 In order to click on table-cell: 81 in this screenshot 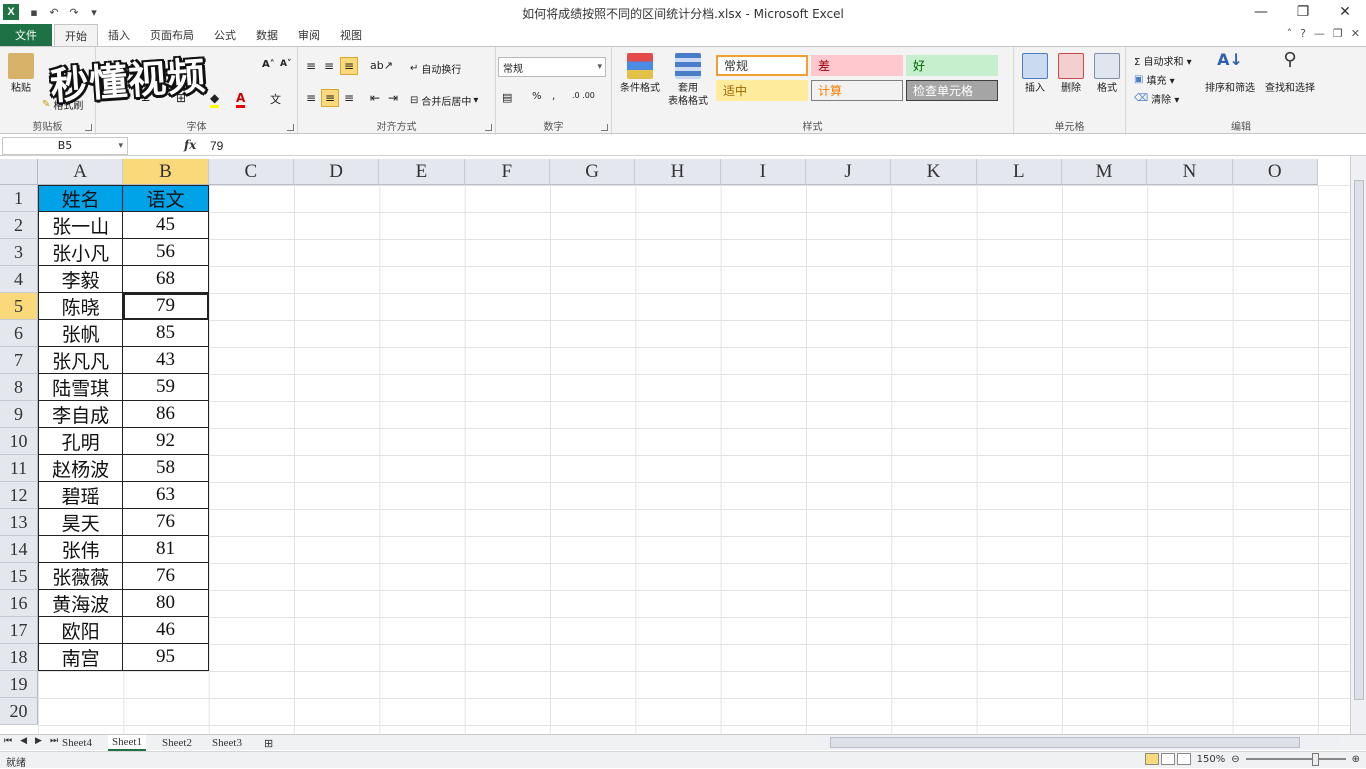, I will do `click(166, 549)`.